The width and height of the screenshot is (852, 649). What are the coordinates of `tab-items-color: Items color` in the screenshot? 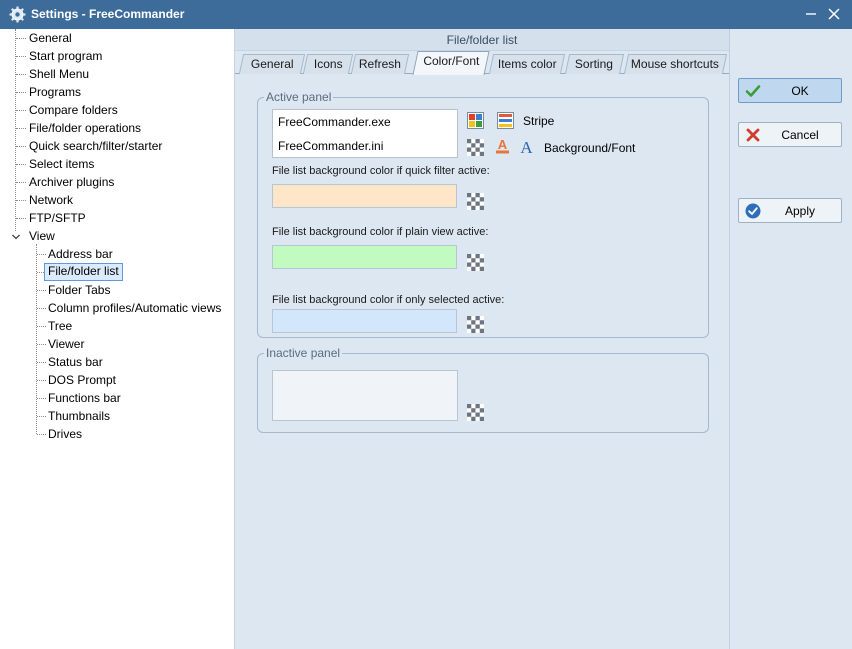 It's located at (527, 64).